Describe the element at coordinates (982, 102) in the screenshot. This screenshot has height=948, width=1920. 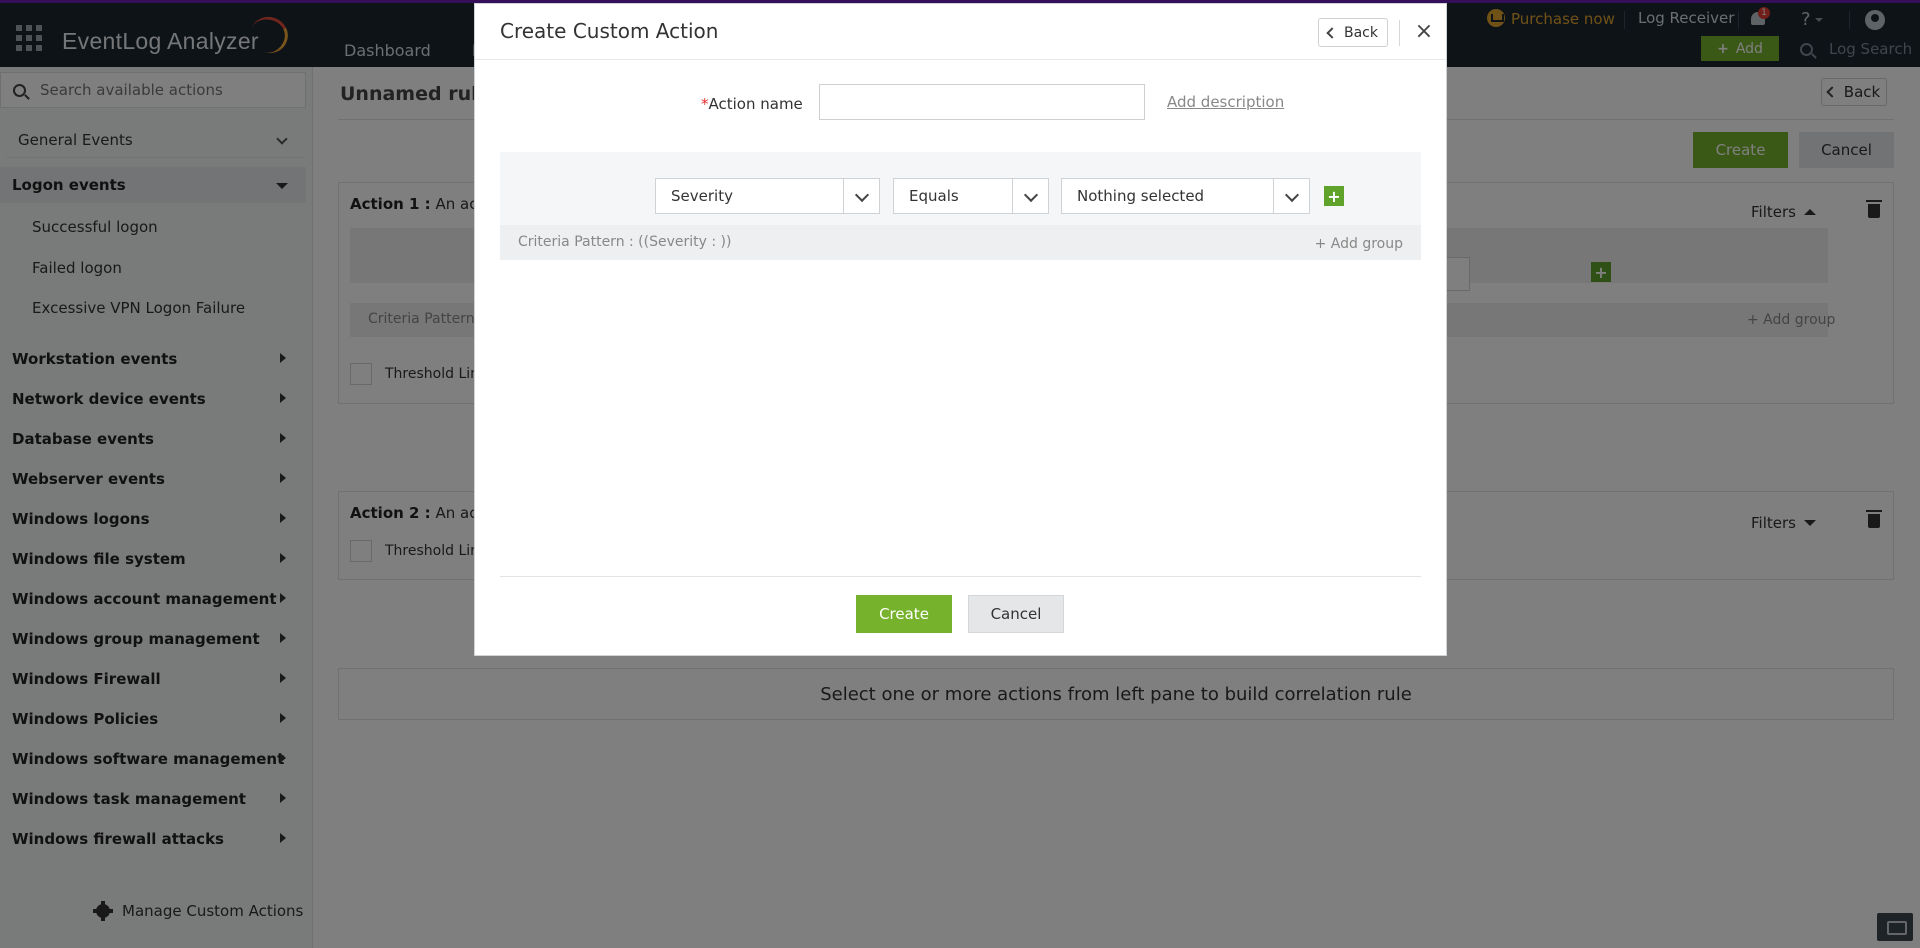
I see `action-name-input` at that location.